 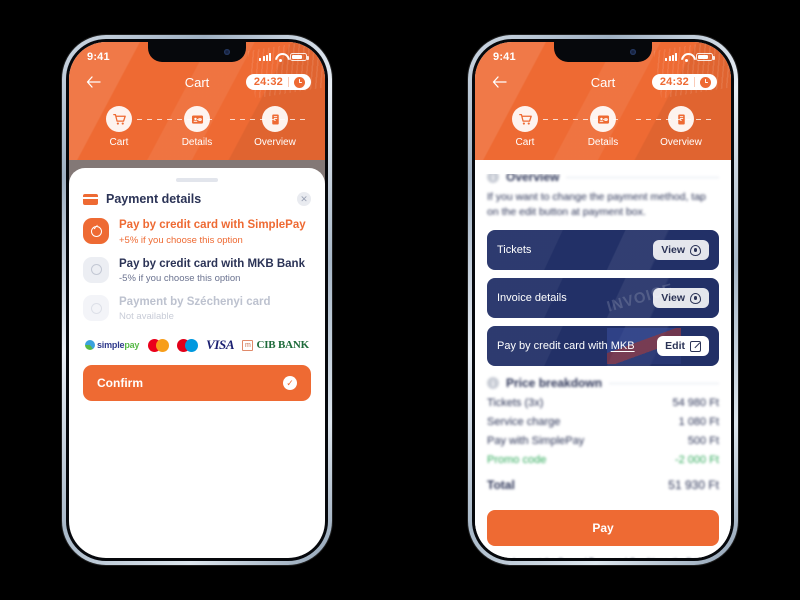 What do you see at coordinates (703, 441) in the screenshot?
I see `price-row-value: 500 Ft` at bounding box center [703, 441].